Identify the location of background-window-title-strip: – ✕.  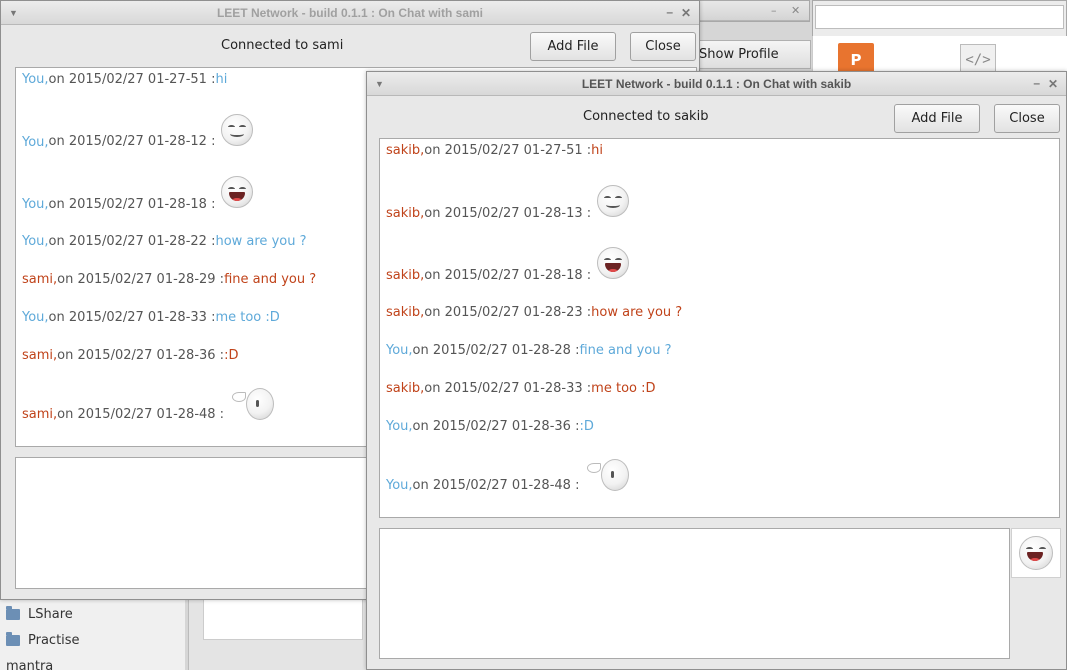
(750, 11).